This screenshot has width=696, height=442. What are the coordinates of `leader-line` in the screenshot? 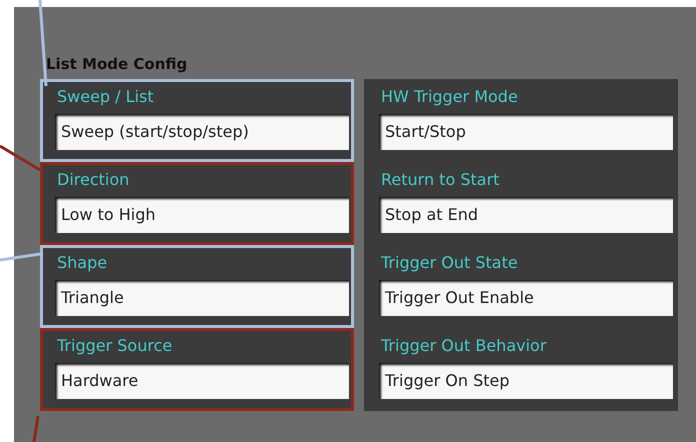 It's located at (36, 429).